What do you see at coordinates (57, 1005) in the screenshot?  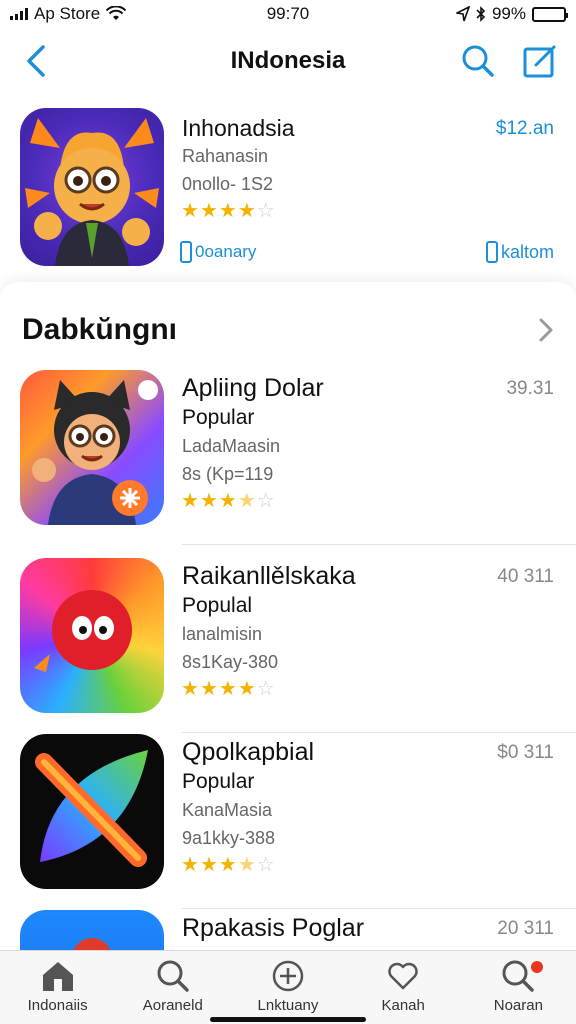 I see `tab-label: Indonaiis` at bounding box center [57, 1005].